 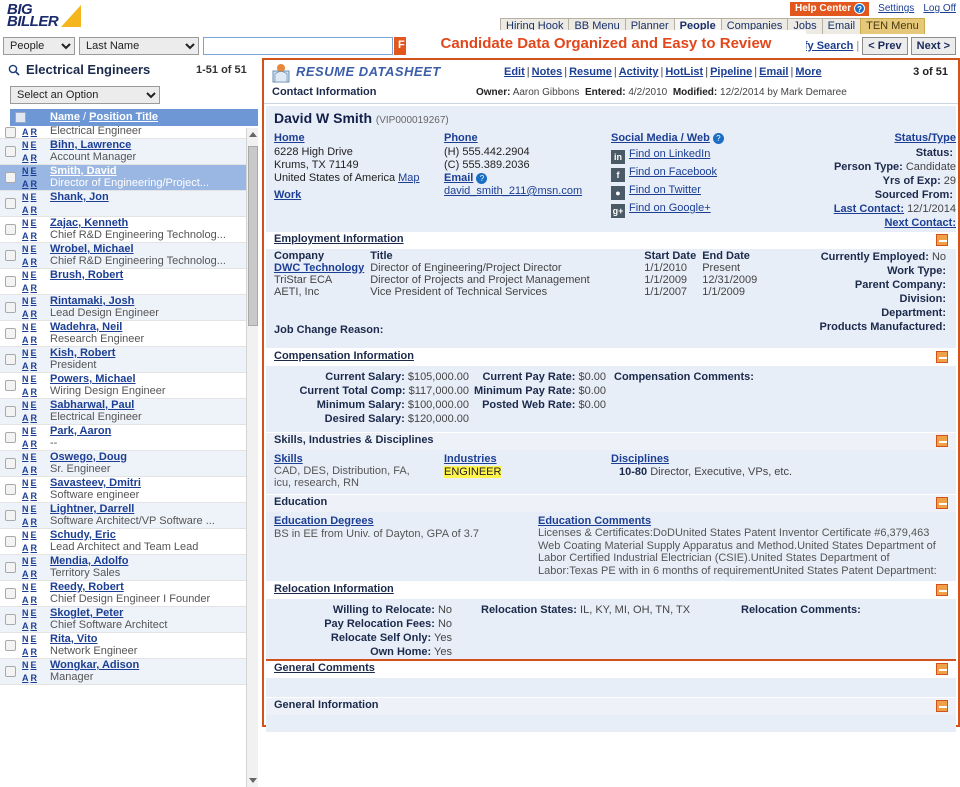 I want to click on list-item: N E A R Brush, Robert, so click(x=129, y=282).